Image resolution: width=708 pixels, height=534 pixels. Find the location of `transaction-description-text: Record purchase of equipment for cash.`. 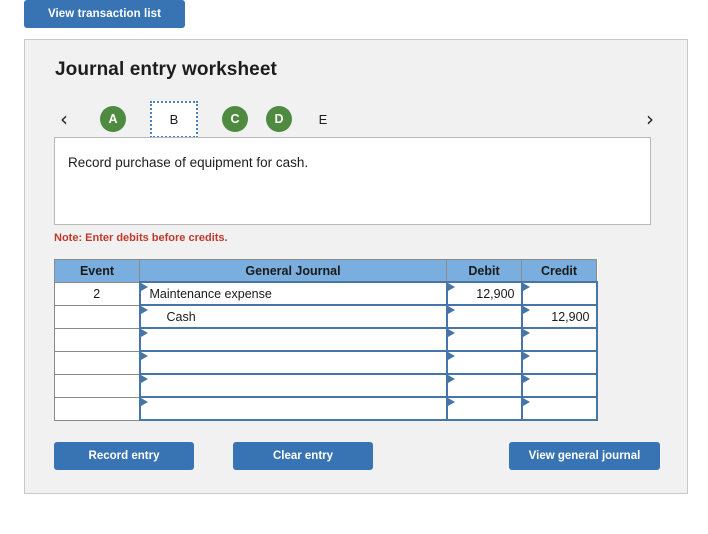

transaction-description-text: Record purchase of equipment for cash. is located at coordinates (188, 162).